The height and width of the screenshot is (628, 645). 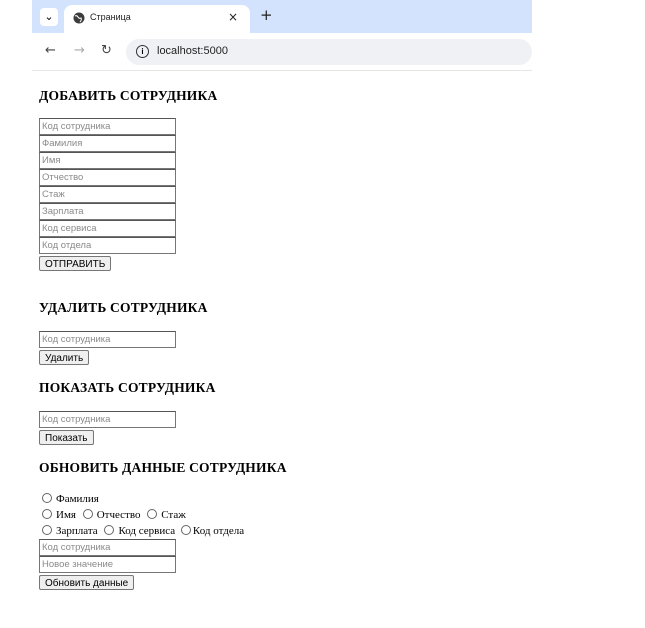 What do you see at coordinates (107, 160) in the screenshot?
I see `first-name-field` at bounding box center [107, 160].